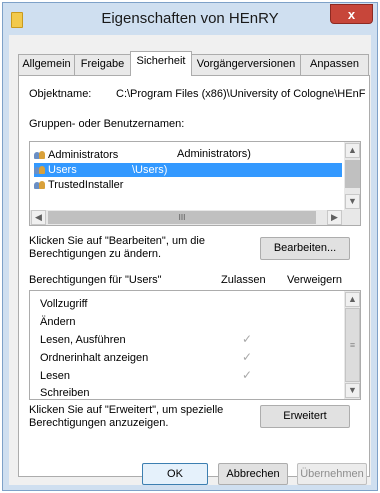  What do you see at coordinates (161, 63) in the screenshot?
I see `tab-sicherheit: Sicherheit` at bounding box center [161, 63].